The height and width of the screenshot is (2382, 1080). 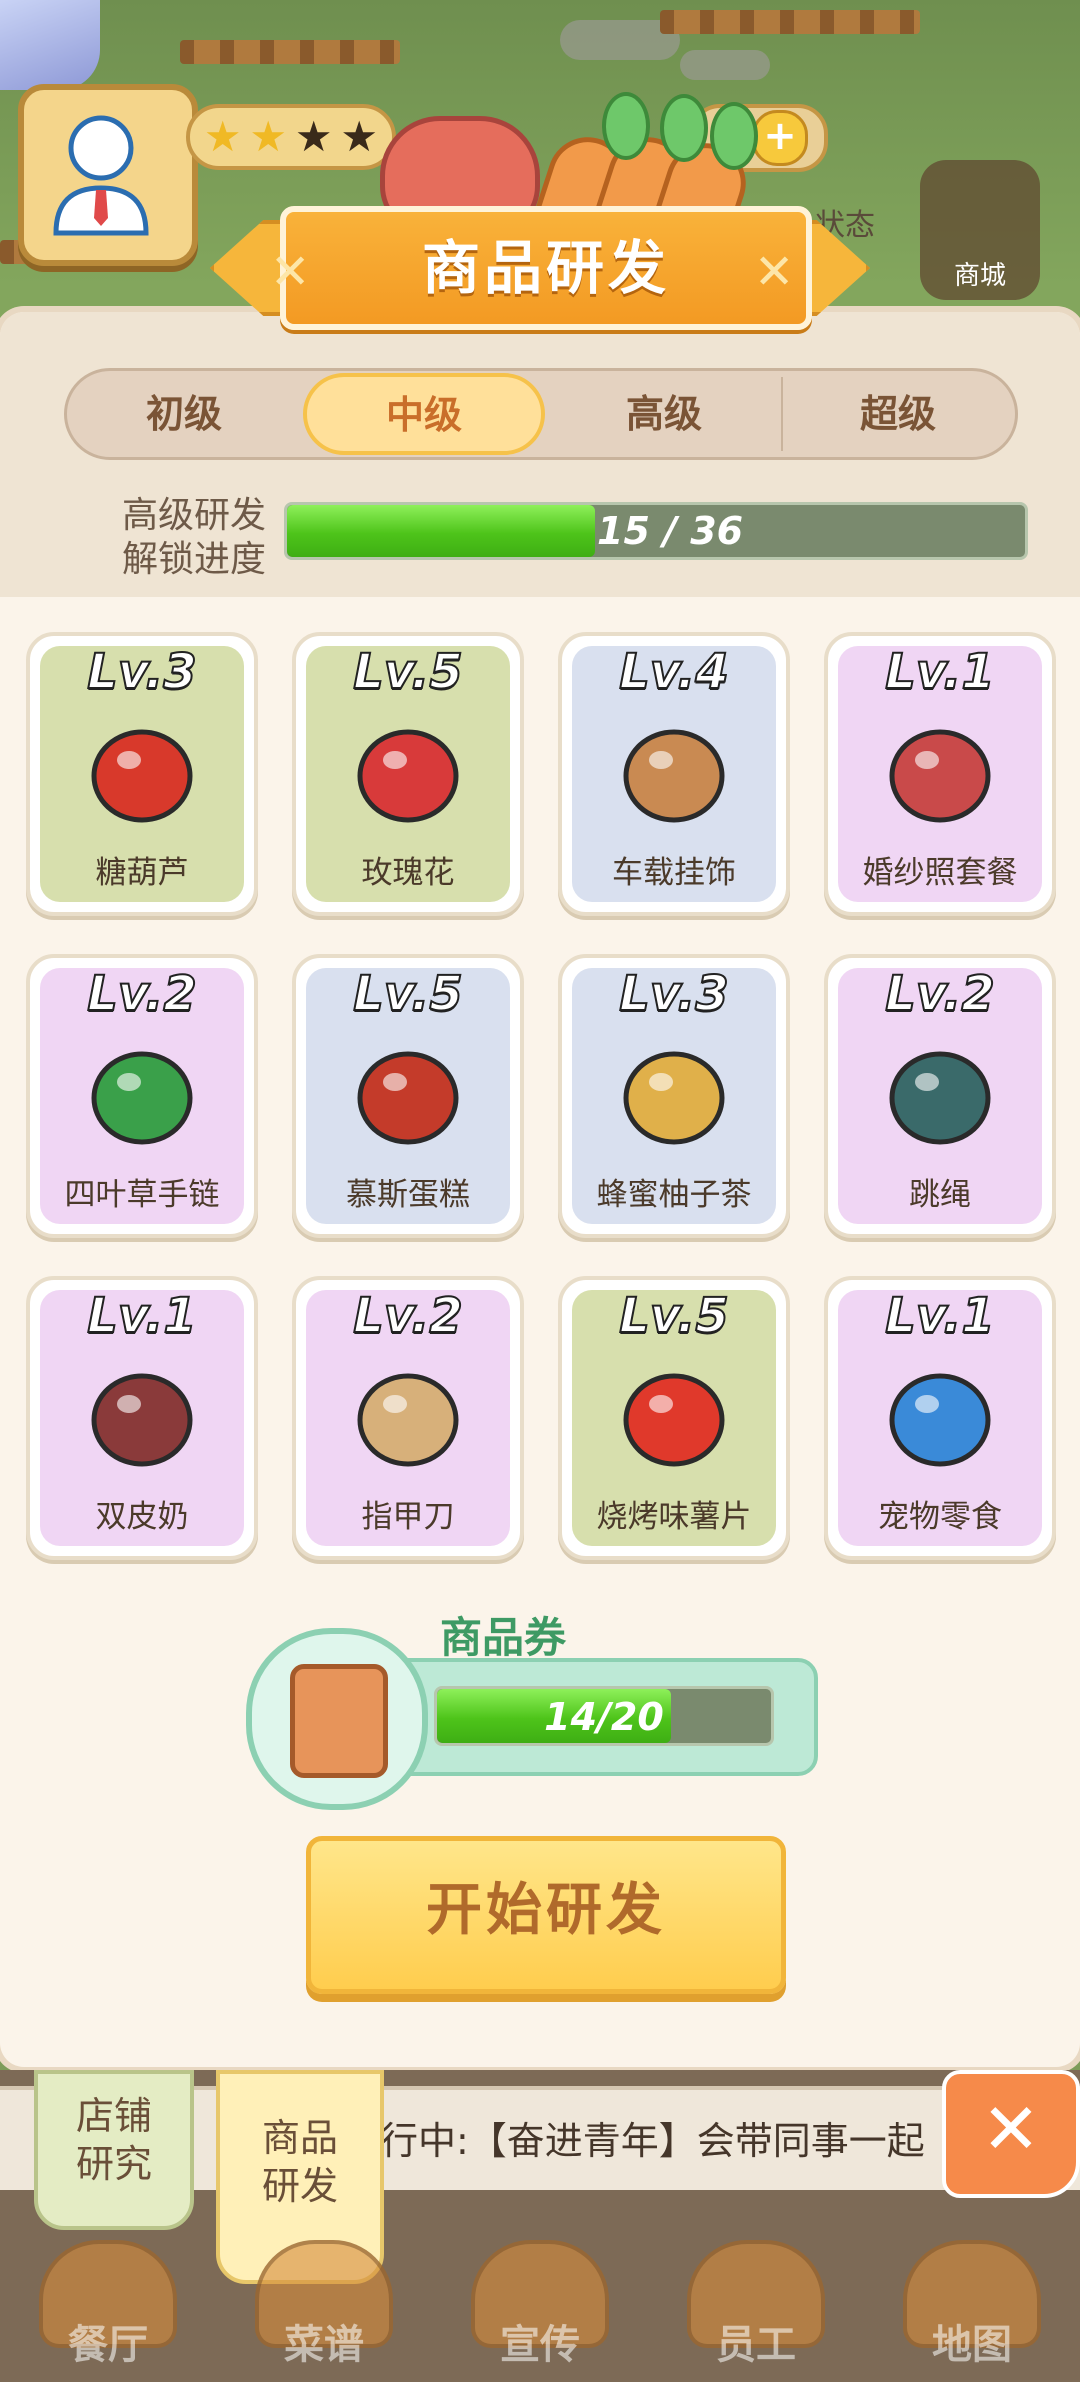 I want to click on product-name: 车载挂饰, so click(x=674, y=873).